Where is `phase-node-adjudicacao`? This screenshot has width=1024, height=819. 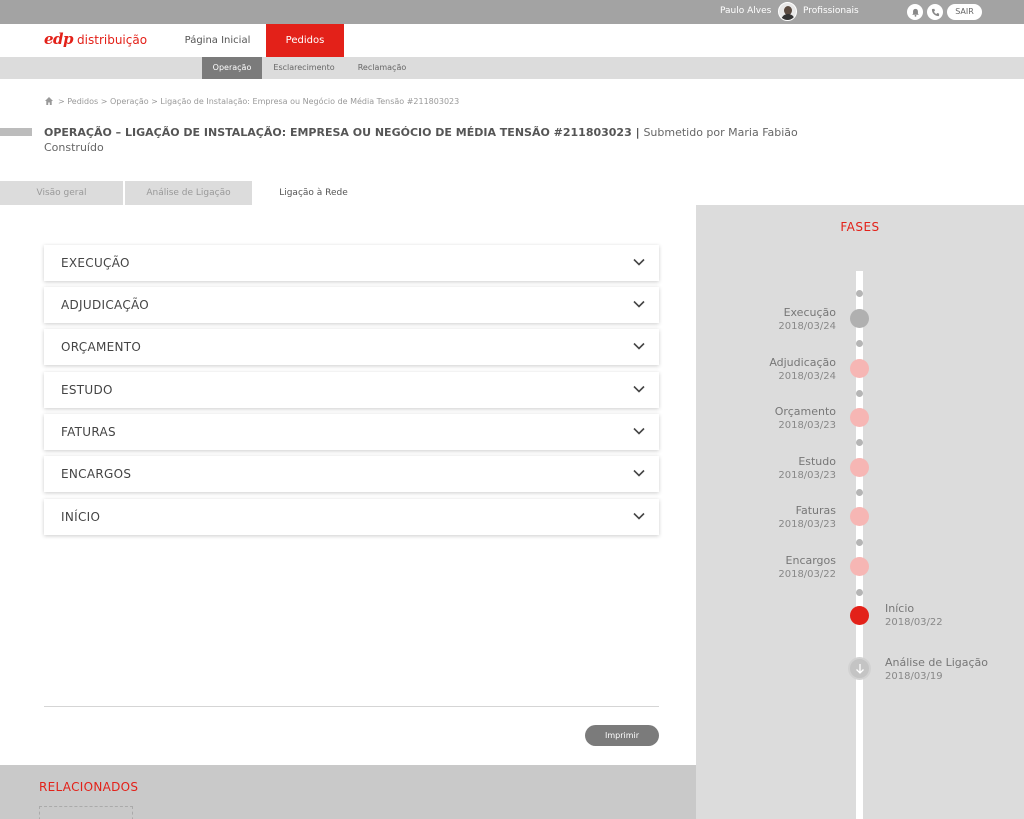
phase-node-adjudicacao is located at coordinates (859, 368).